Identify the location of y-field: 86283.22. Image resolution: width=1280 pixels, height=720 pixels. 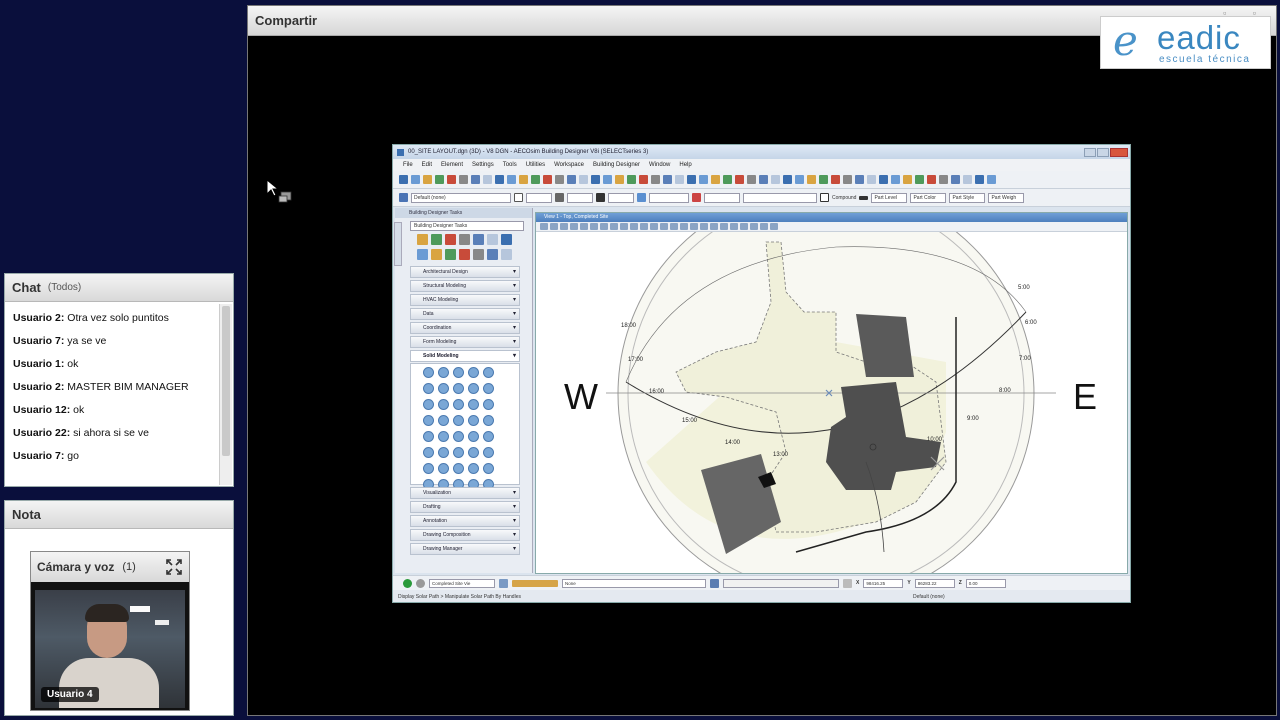
(934, 583).